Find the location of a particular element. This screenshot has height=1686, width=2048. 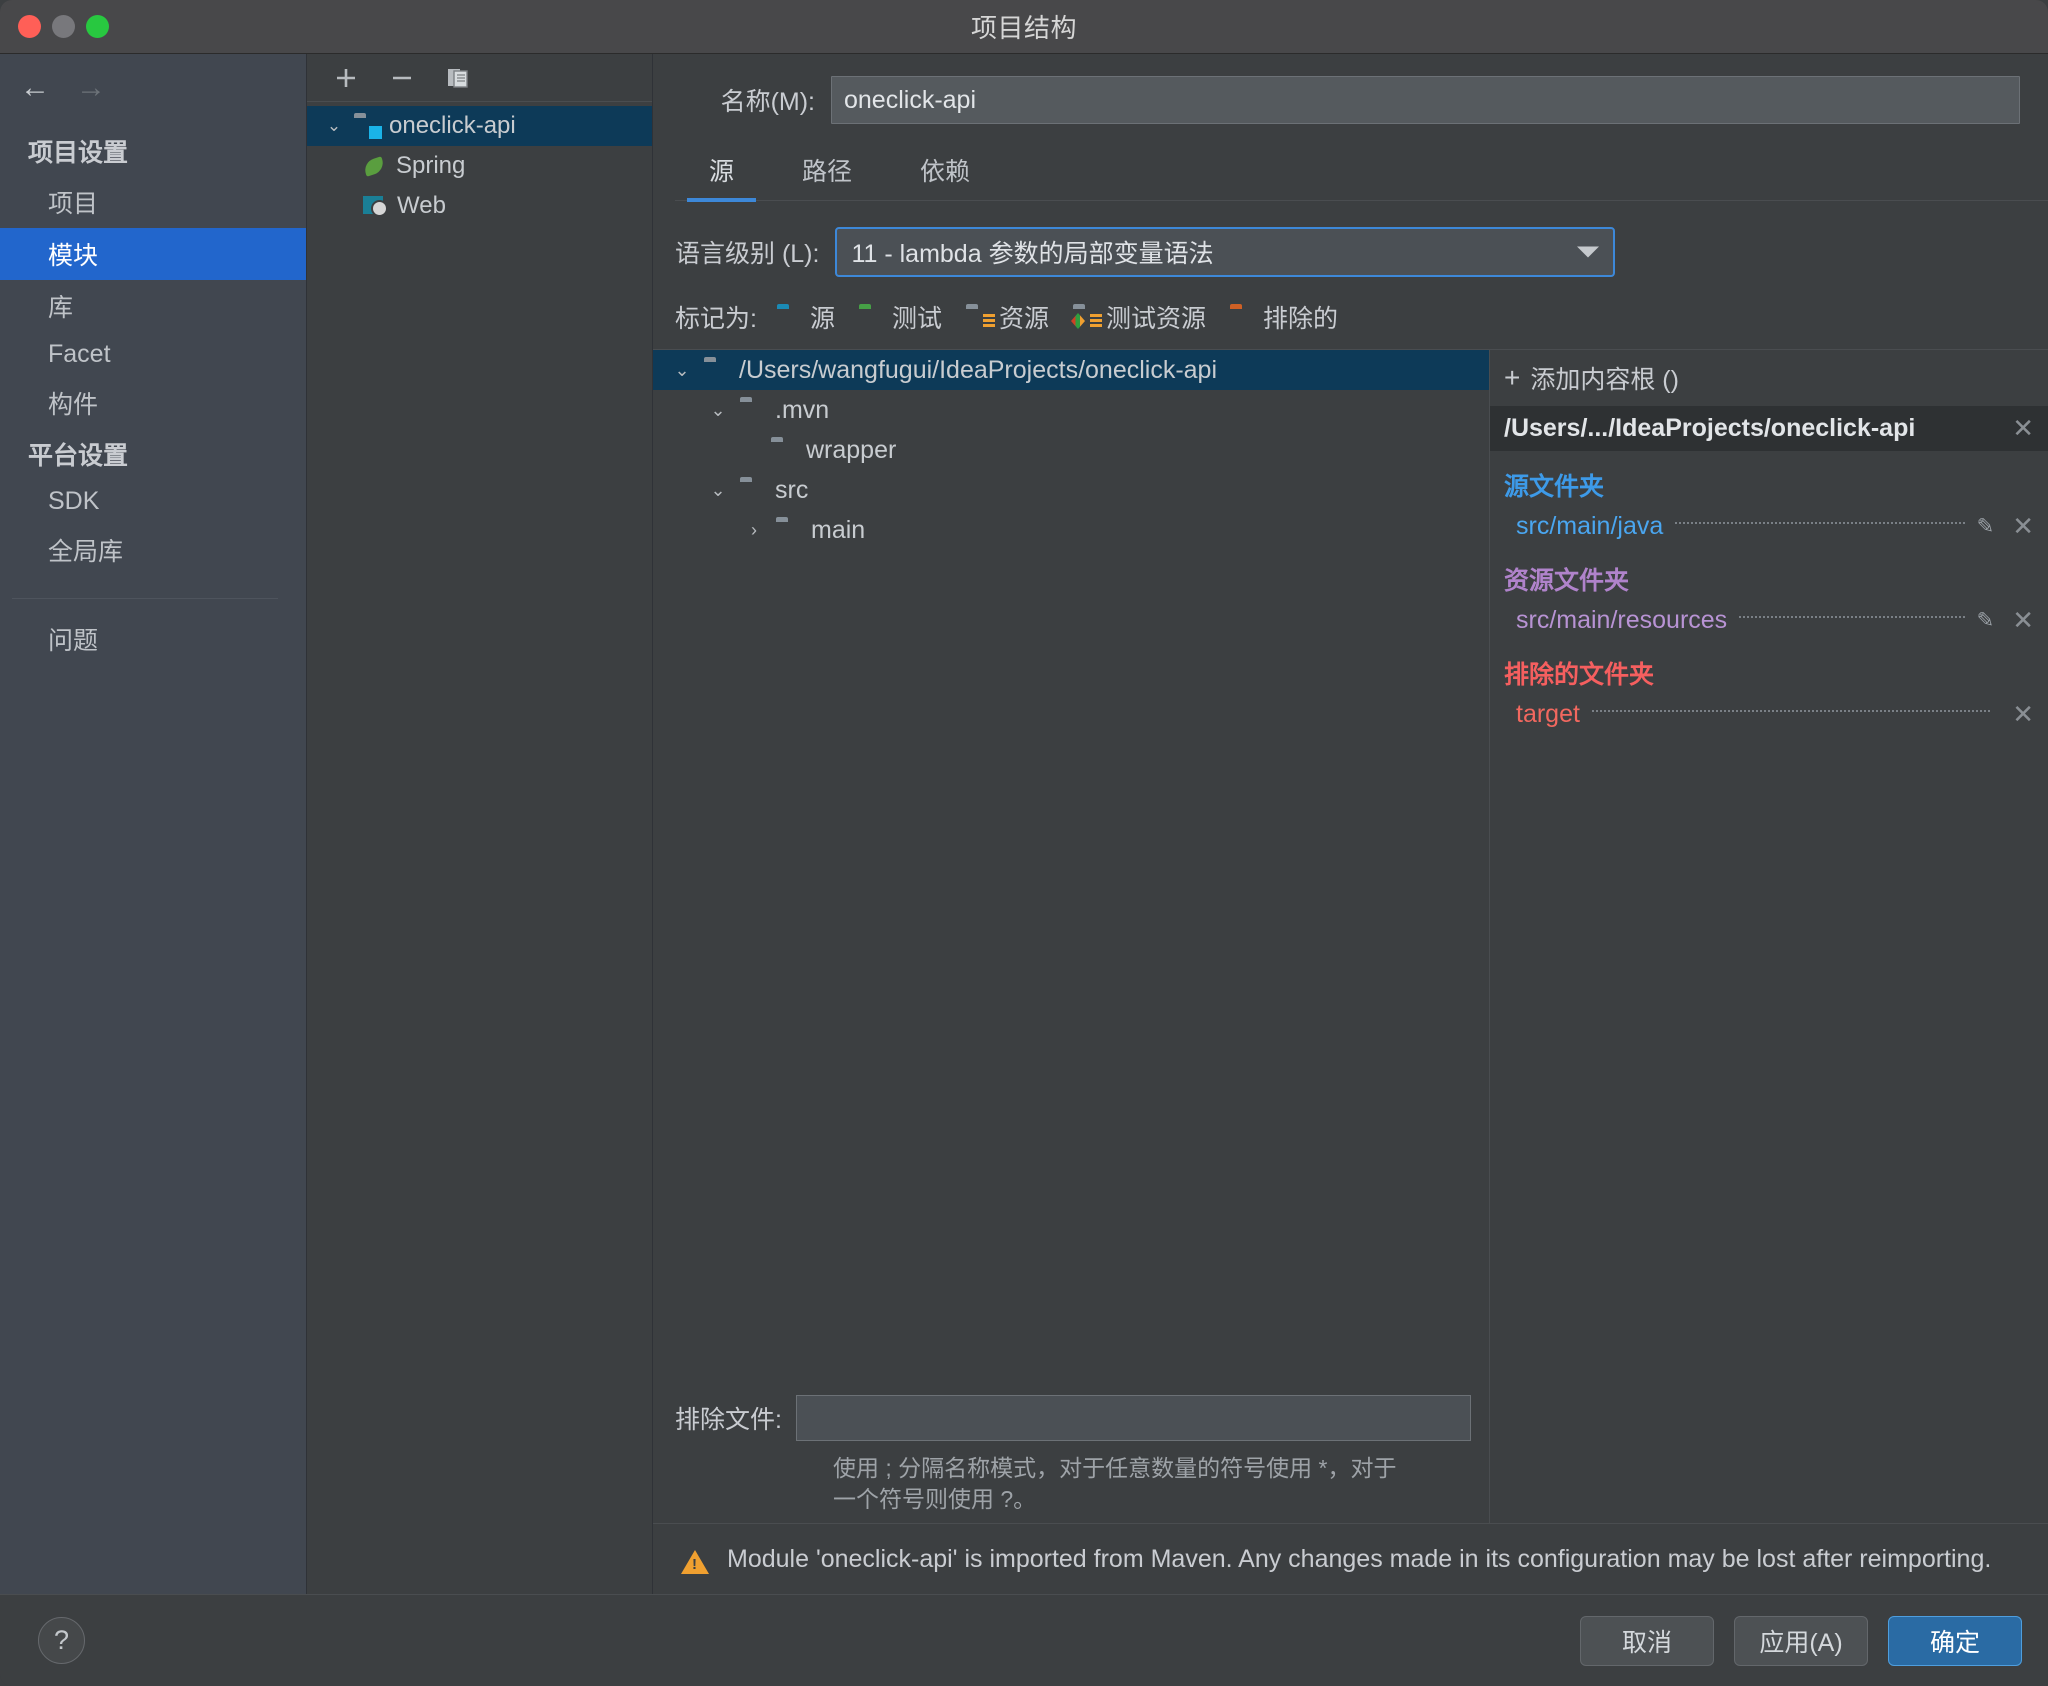

sidebar-group-project-settings: 项目设置 is located at coordinates (78, 153).